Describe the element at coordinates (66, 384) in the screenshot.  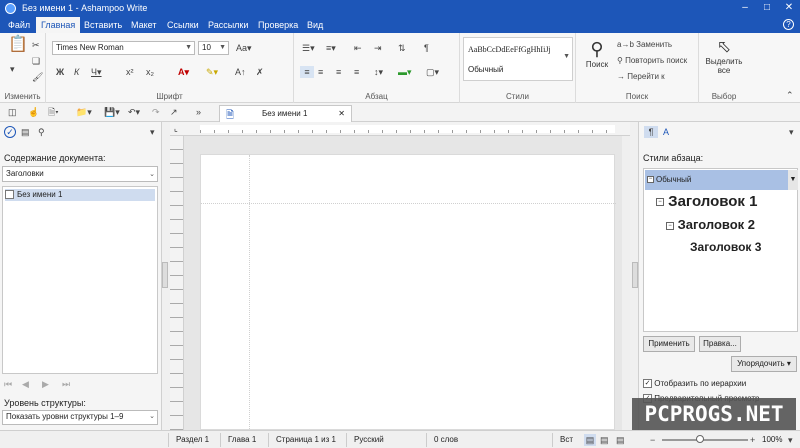
I see `last-icon: ⏭` at that location.